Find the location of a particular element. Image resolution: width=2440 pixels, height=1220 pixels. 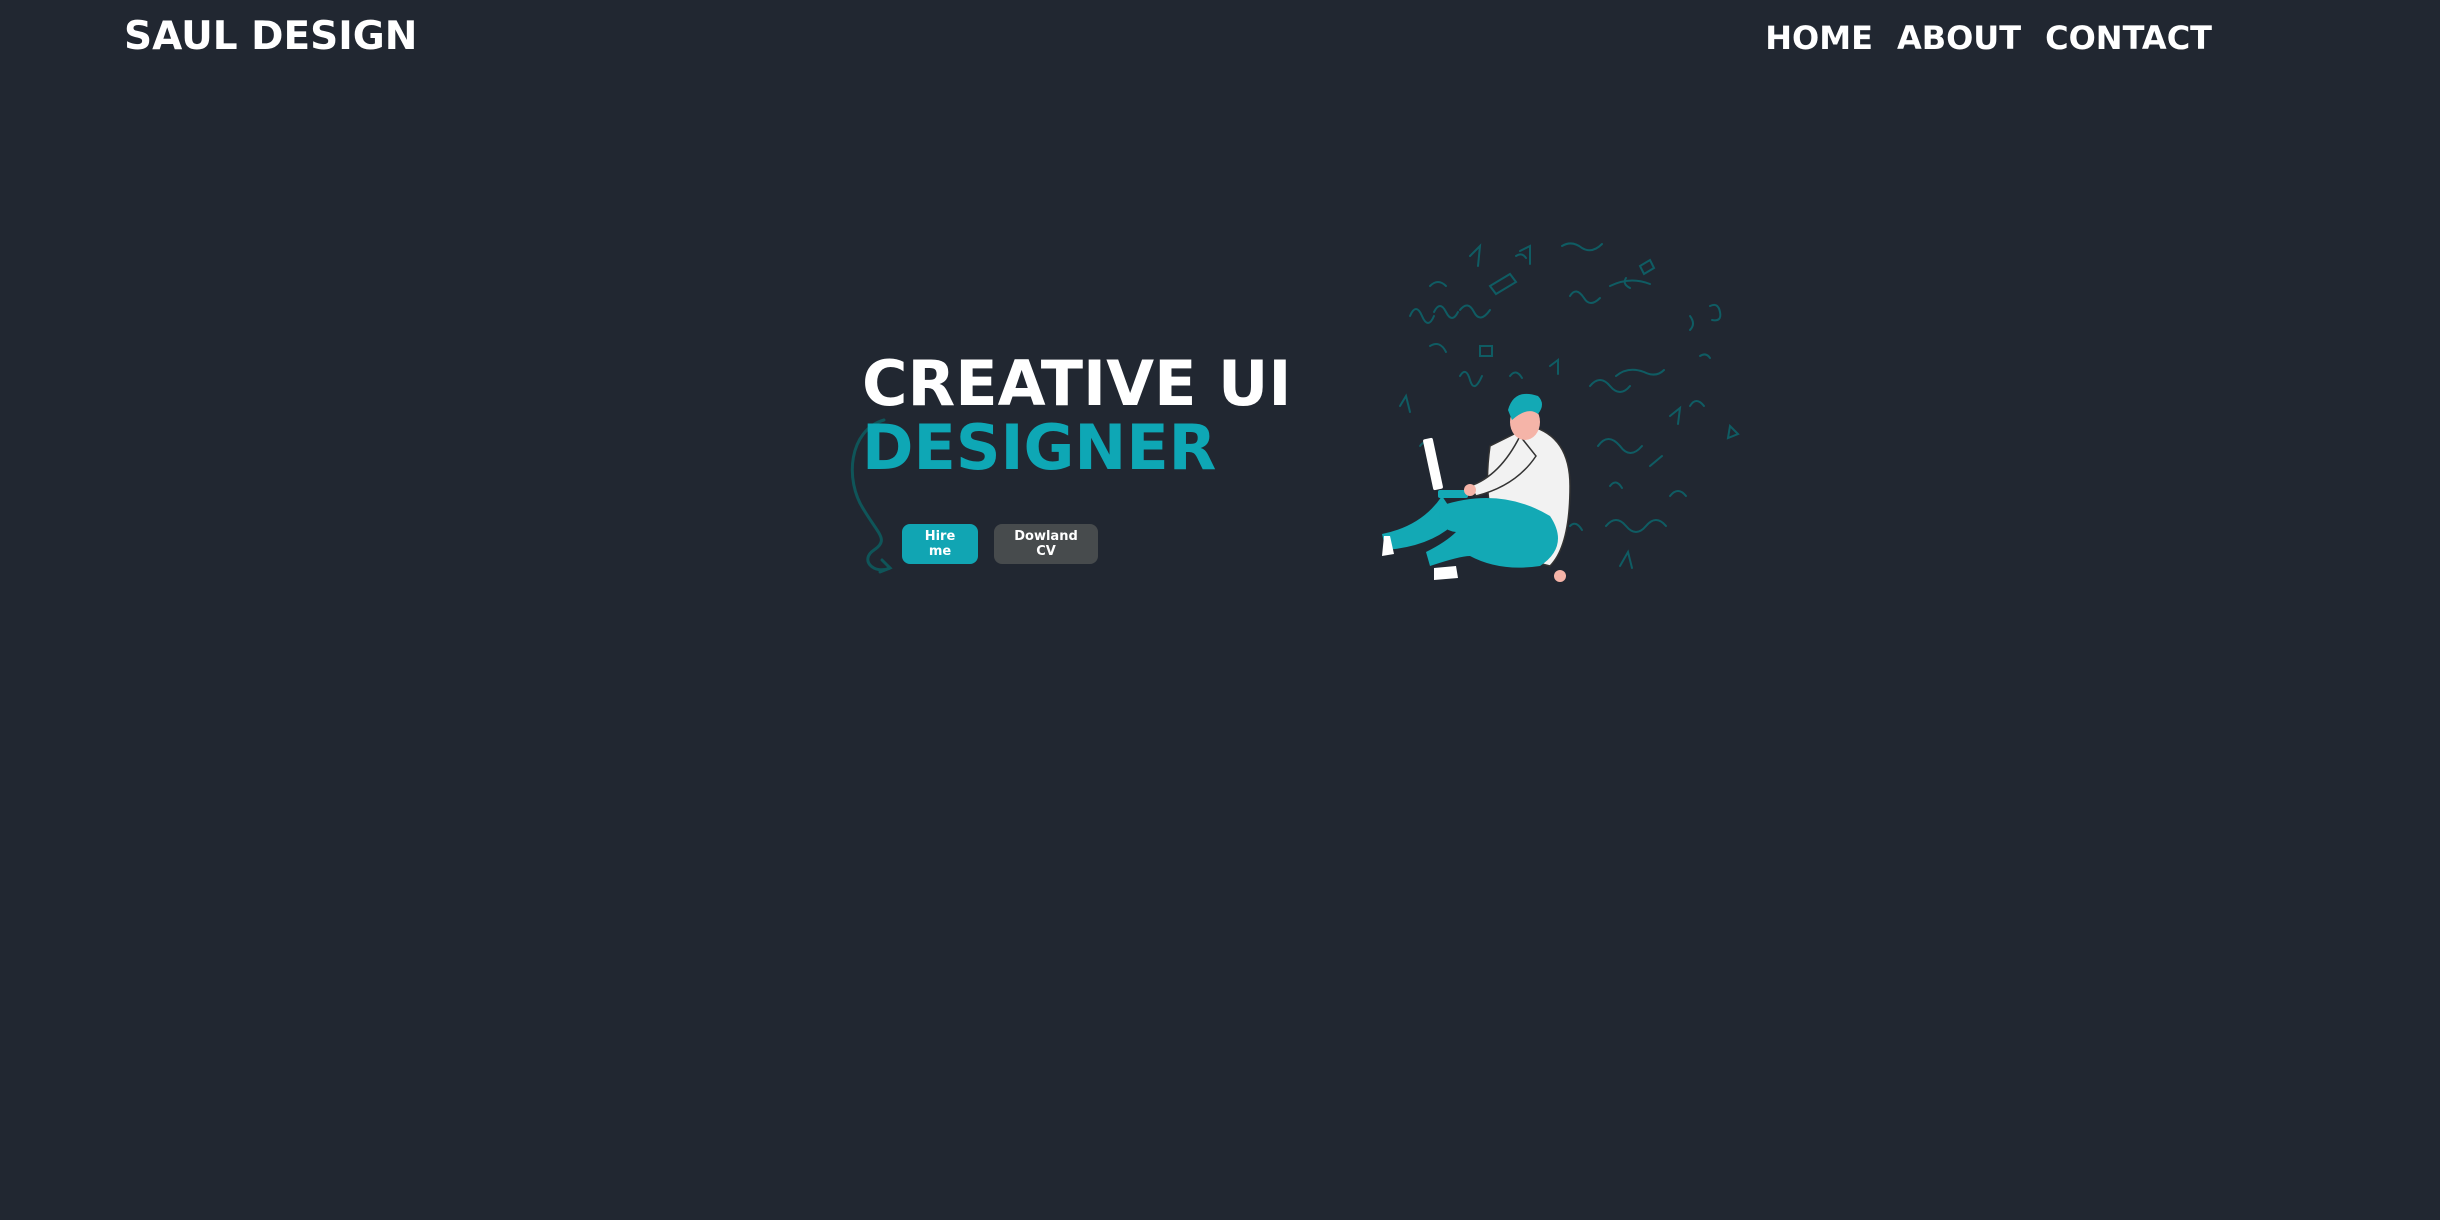

nav-about-link: ABOUT is located at coordinates (1959, 38).